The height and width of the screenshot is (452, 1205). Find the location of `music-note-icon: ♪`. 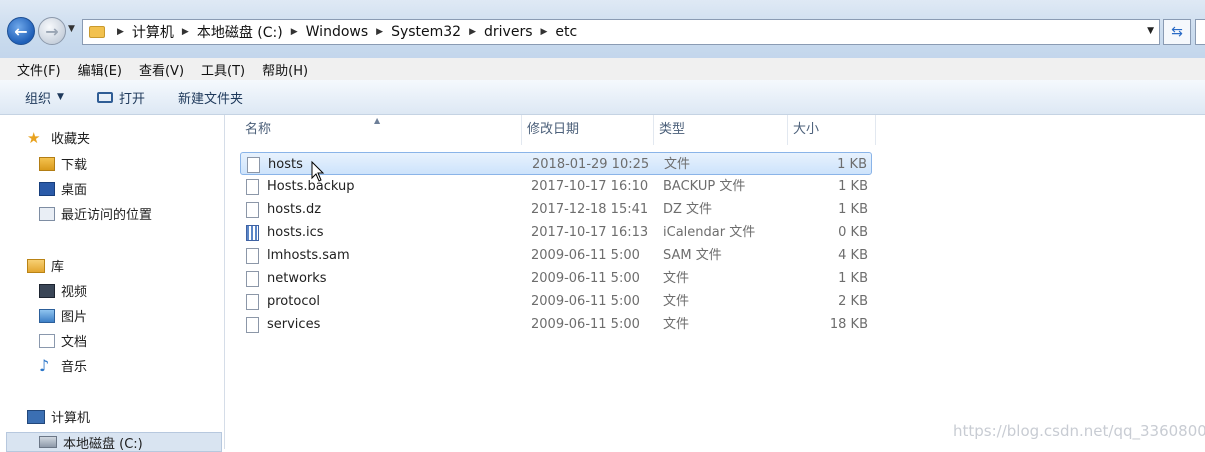

music-note-icon: ♪ is located at coordinates (44, 365).